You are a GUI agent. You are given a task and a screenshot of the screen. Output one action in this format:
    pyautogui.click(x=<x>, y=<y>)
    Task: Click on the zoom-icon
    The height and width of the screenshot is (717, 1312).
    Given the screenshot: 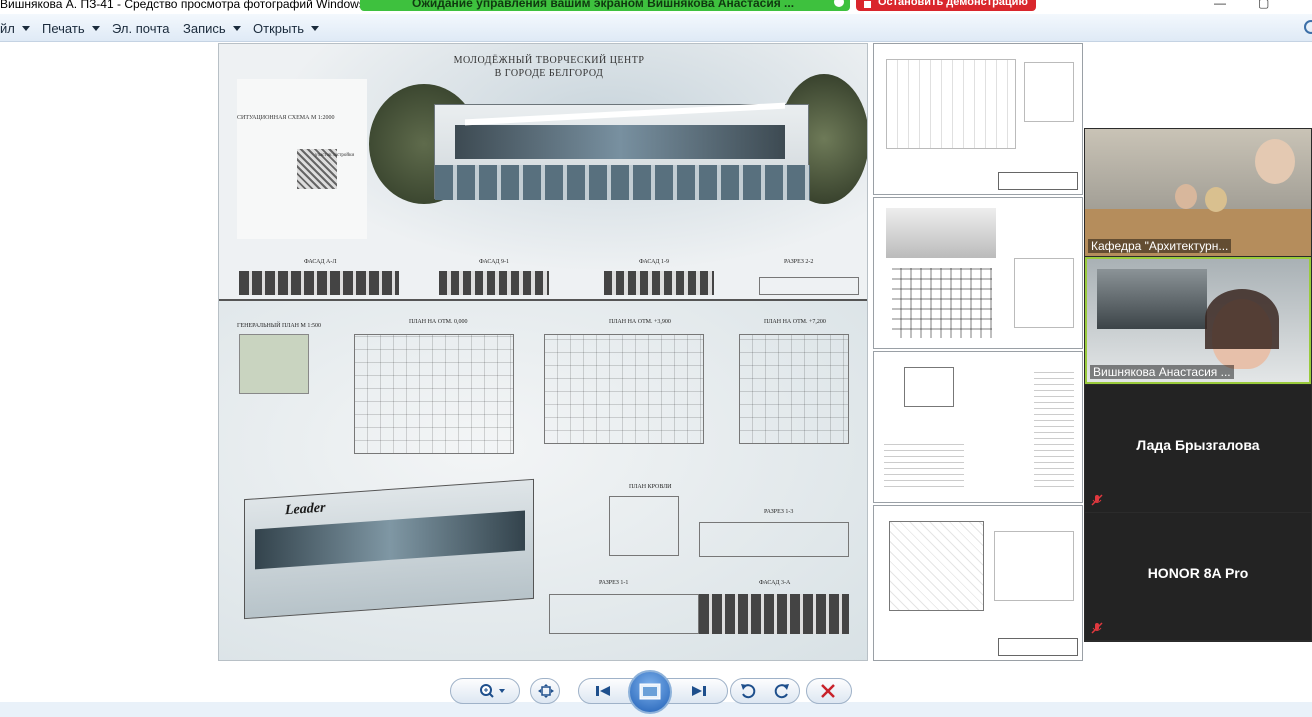 What is the action you would take?
    pyautogui.click(x=492, y=691)
    